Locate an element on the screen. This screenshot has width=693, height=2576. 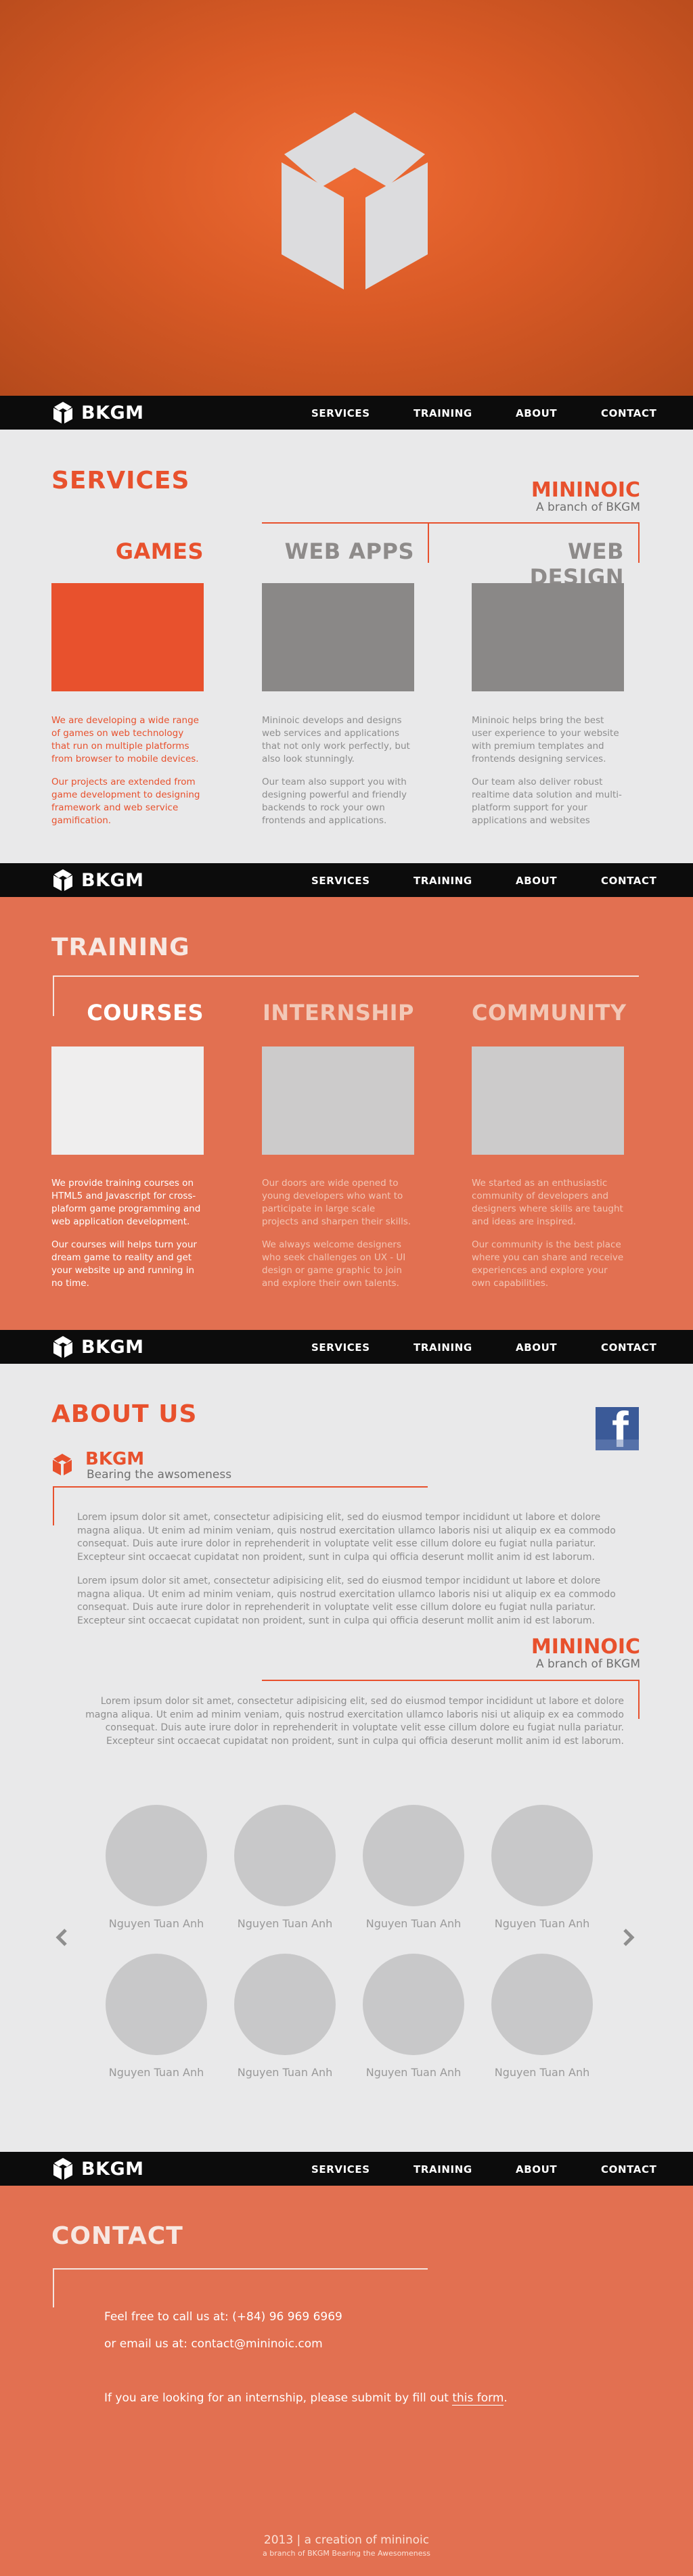
column-title-games: GAMES is located at coordinates (159, 551).